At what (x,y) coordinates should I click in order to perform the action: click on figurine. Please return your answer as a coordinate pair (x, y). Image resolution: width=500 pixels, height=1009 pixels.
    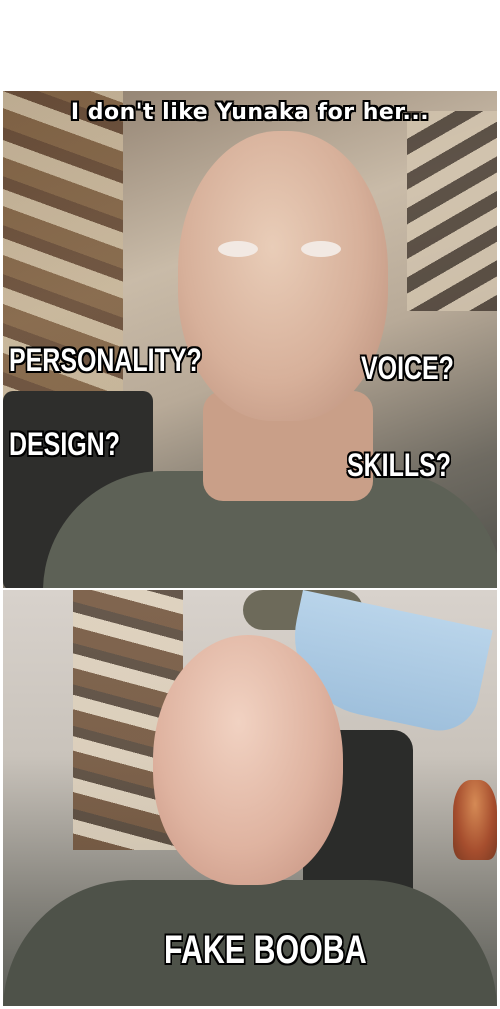
    Looking at the image, I should click on (475, 820).